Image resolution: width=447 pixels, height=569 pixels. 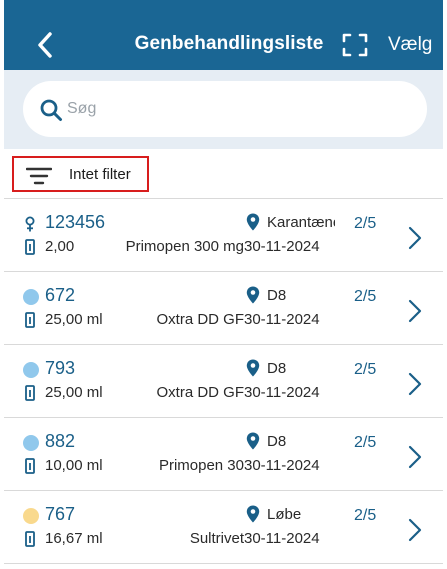 I want to click on scan-button, so click(x=355, y=45).